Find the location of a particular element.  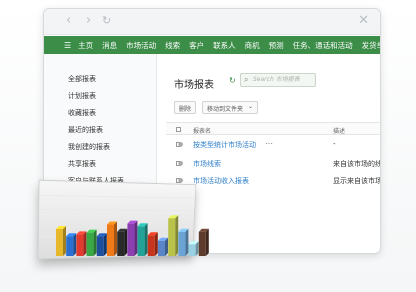

report-description: - is located at coordinates (334, 144).